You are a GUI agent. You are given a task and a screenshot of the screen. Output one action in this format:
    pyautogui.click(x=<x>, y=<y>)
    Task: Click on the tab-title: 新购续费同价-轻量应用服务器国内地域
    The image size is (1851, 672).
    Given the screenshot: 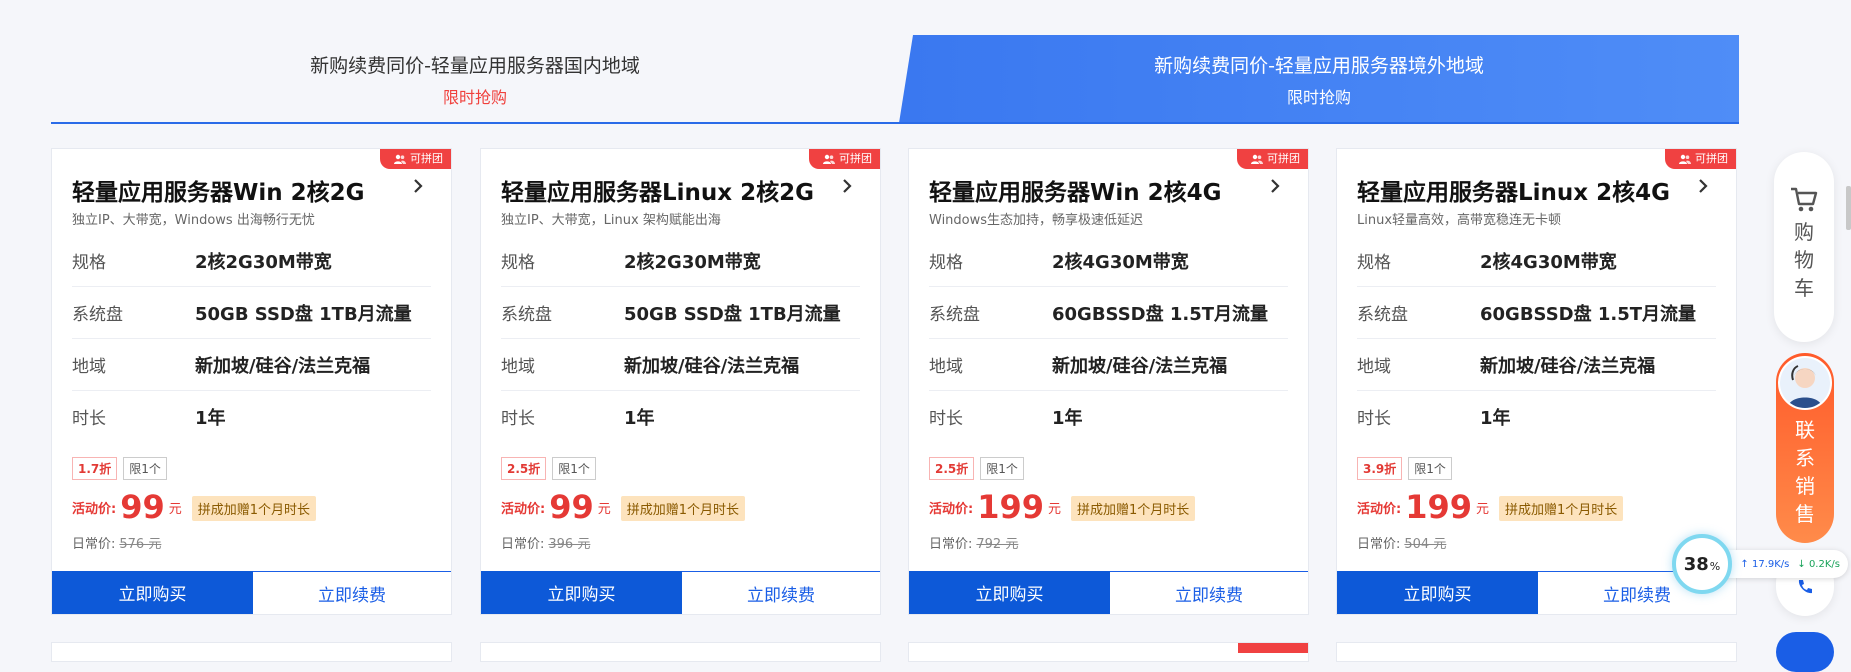 What is the action you would take?
    pyautogui.click(x=475, y=66)
    